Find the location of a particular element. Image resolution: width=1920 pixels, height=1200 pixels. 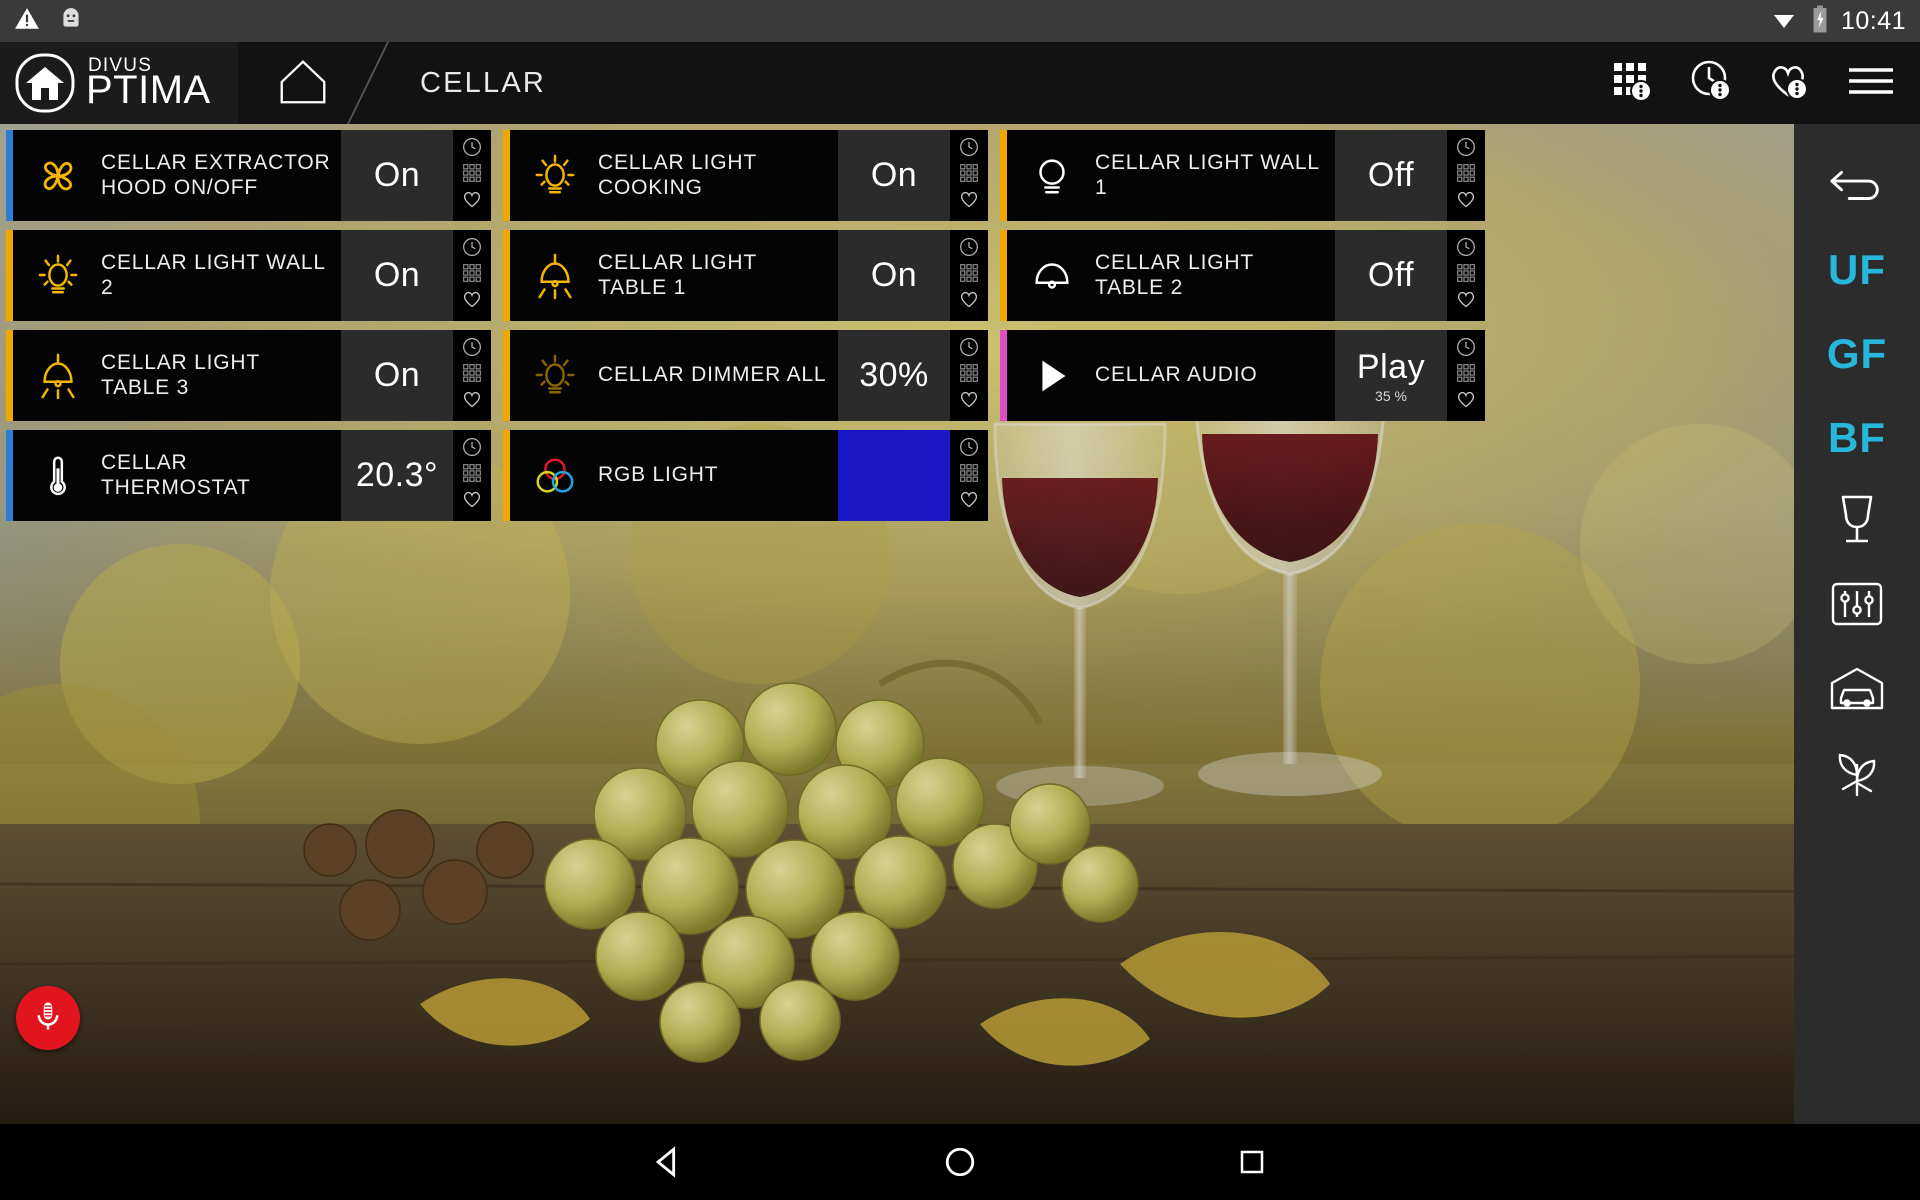

tile-cellar-light-cooking: CELLAR LIGHT COOKING On is located at coordinates (745, 175).